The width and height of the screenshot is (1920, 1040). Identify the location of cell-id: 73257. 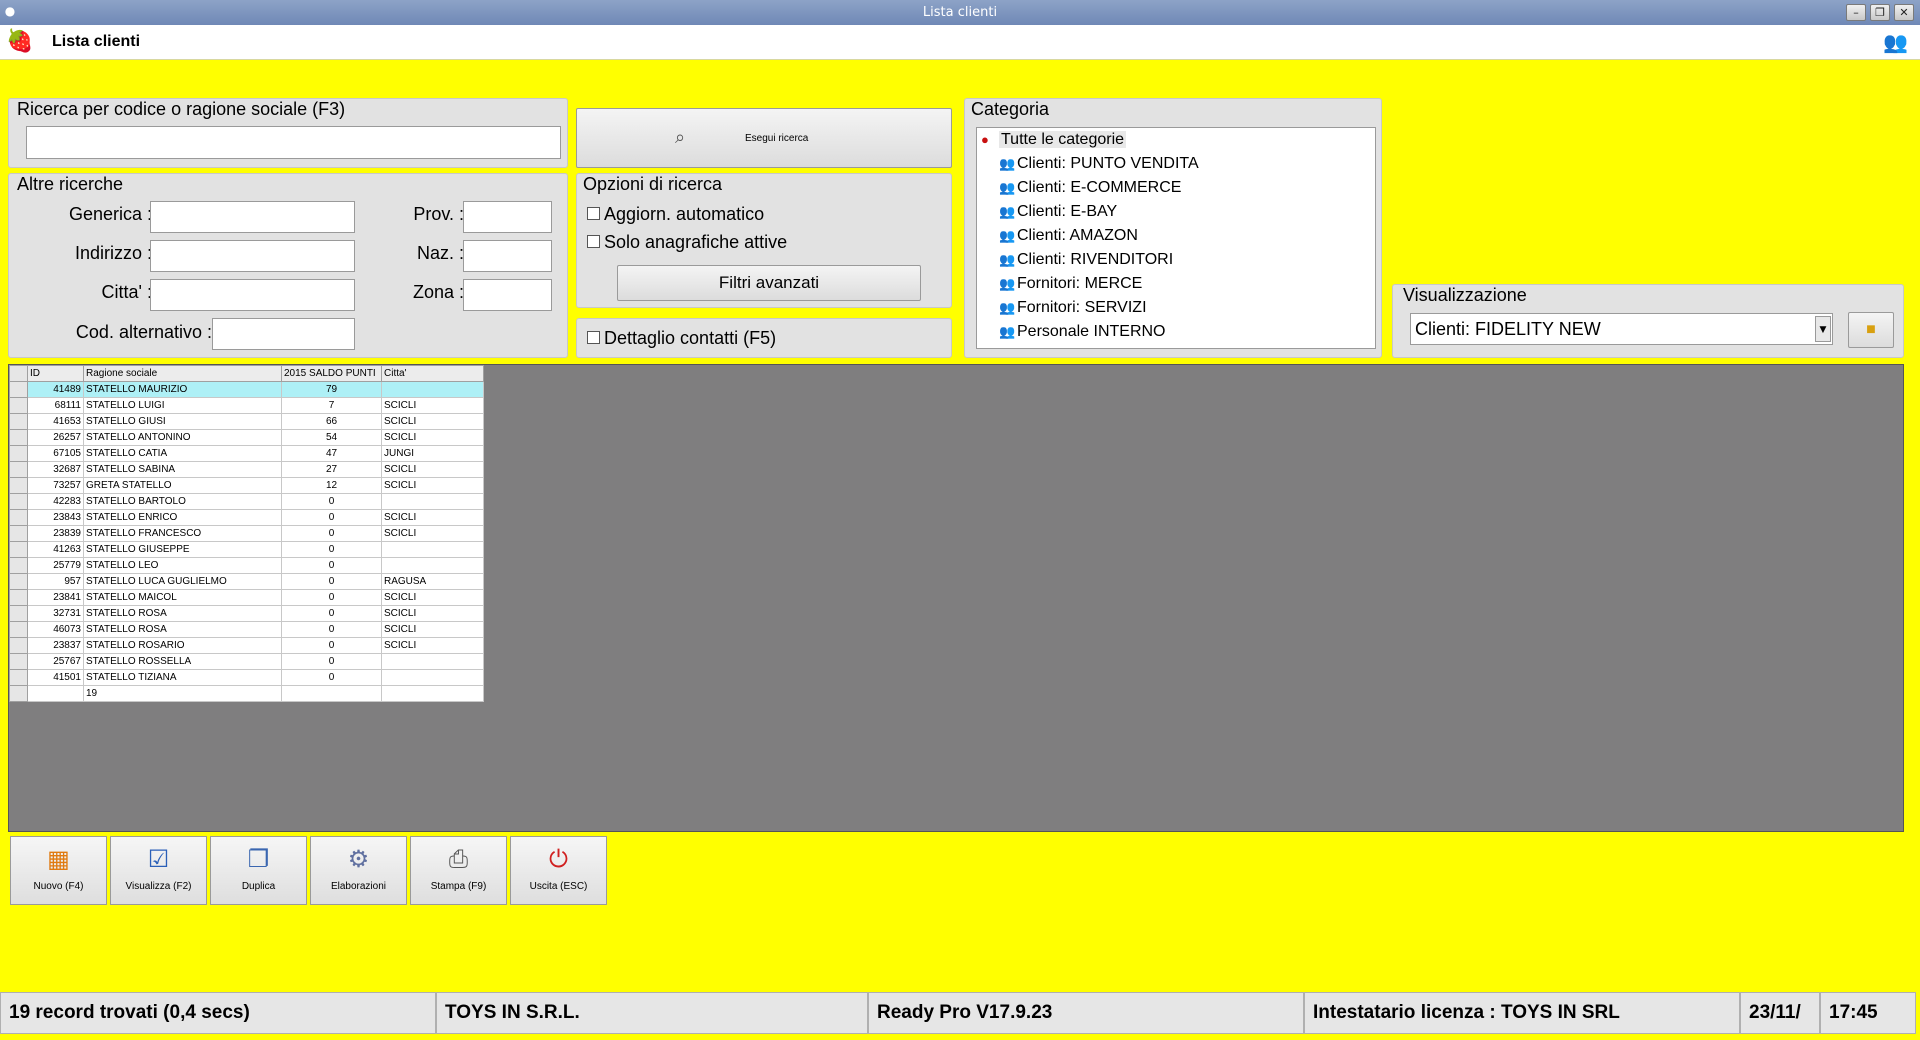
(55, 485).